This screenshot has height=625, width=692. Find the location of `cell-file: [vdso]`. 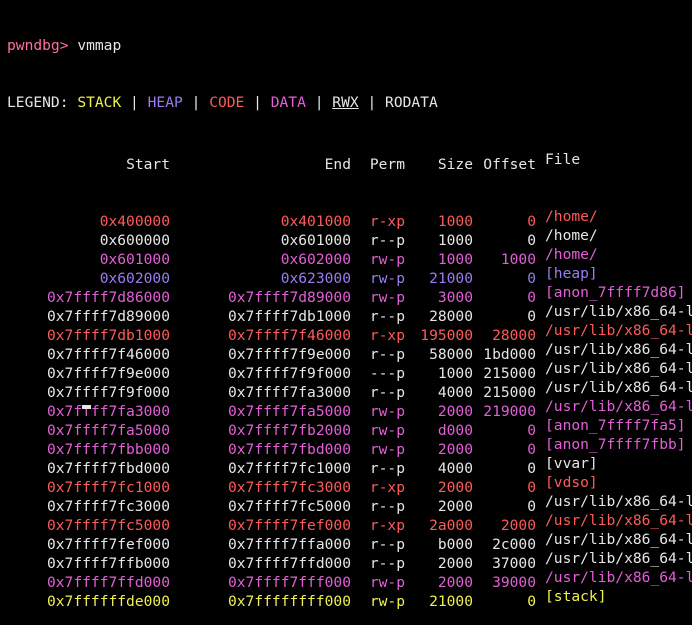

cell-file: [vdso] is located at coordinates (571, 482).